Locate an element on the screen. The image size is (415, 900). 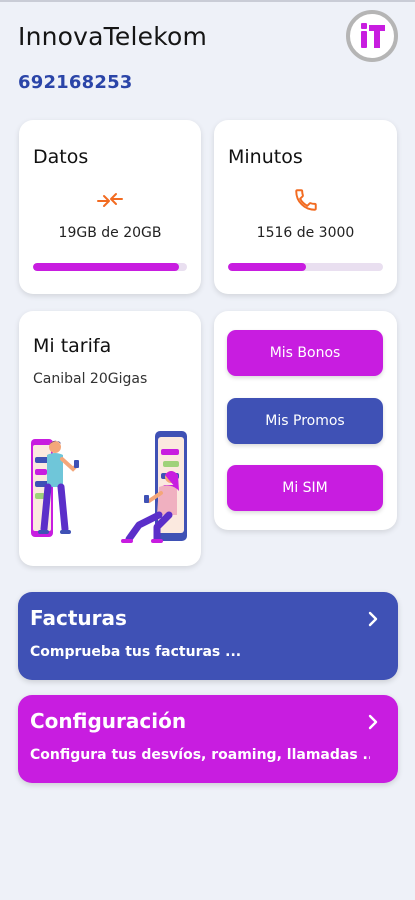
status-divider is located at coordinates (207, 1).